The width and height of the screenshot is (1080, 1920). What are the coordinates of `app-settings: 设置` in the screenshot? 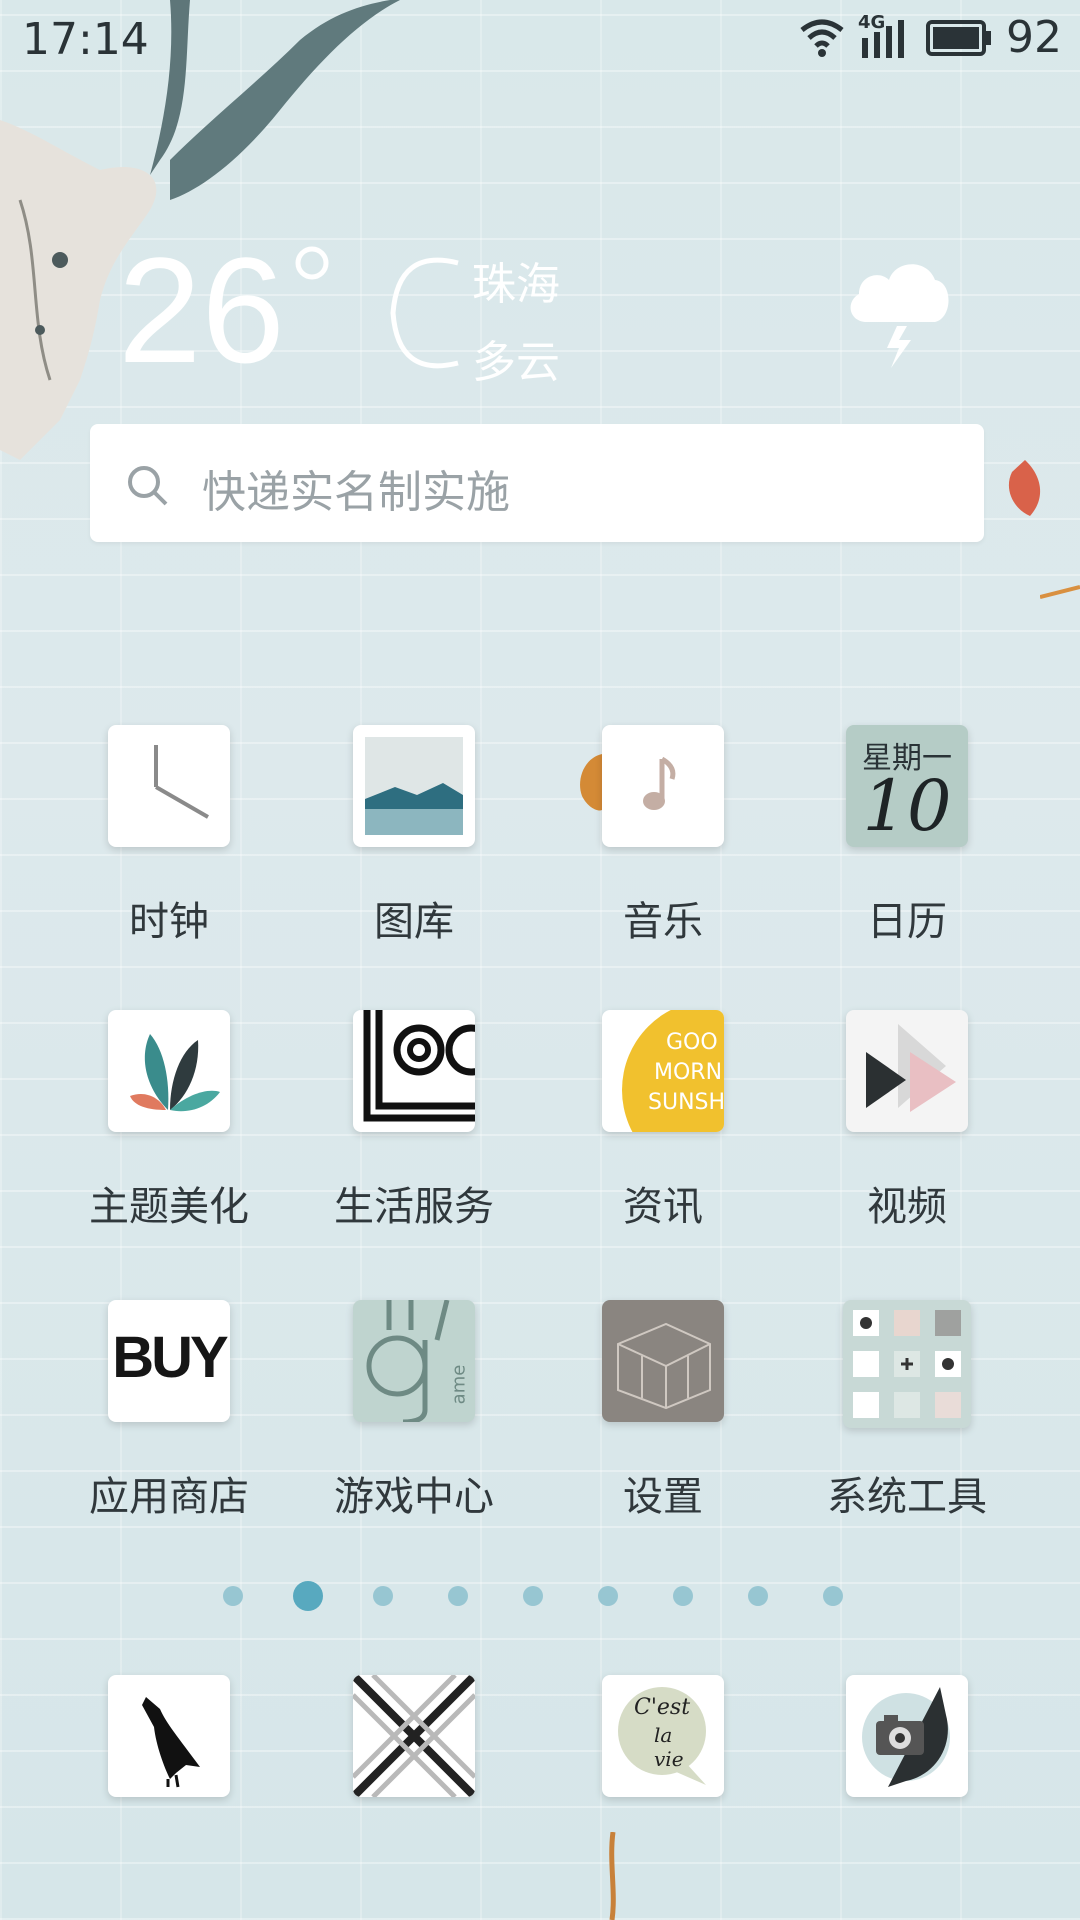 It's located at (663, 1411).